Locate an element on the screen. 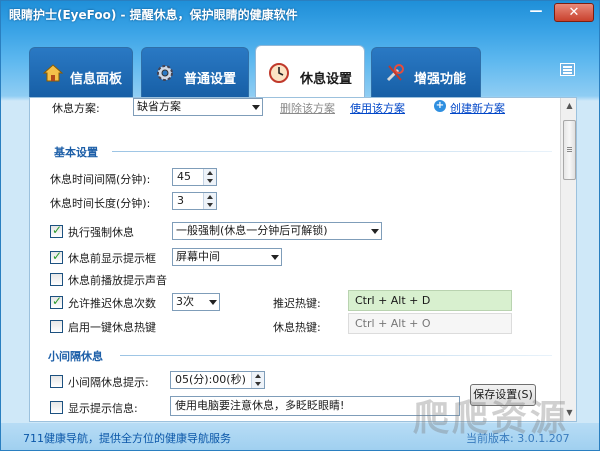 The height and width of the screenshot is (451, 600). scheme-select: 缺省方案 is located at coordinates (198, 107).